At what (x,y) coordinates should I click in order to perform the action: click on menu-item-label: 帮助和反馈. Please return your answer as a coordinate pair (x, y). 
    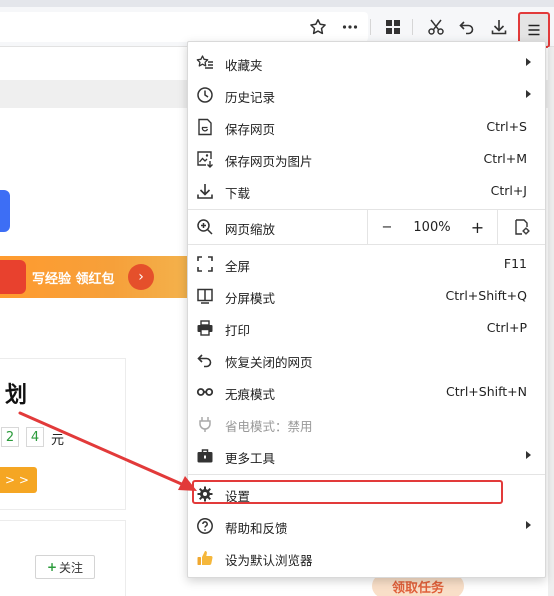
    Looking at the image, I should click on (256, 528).